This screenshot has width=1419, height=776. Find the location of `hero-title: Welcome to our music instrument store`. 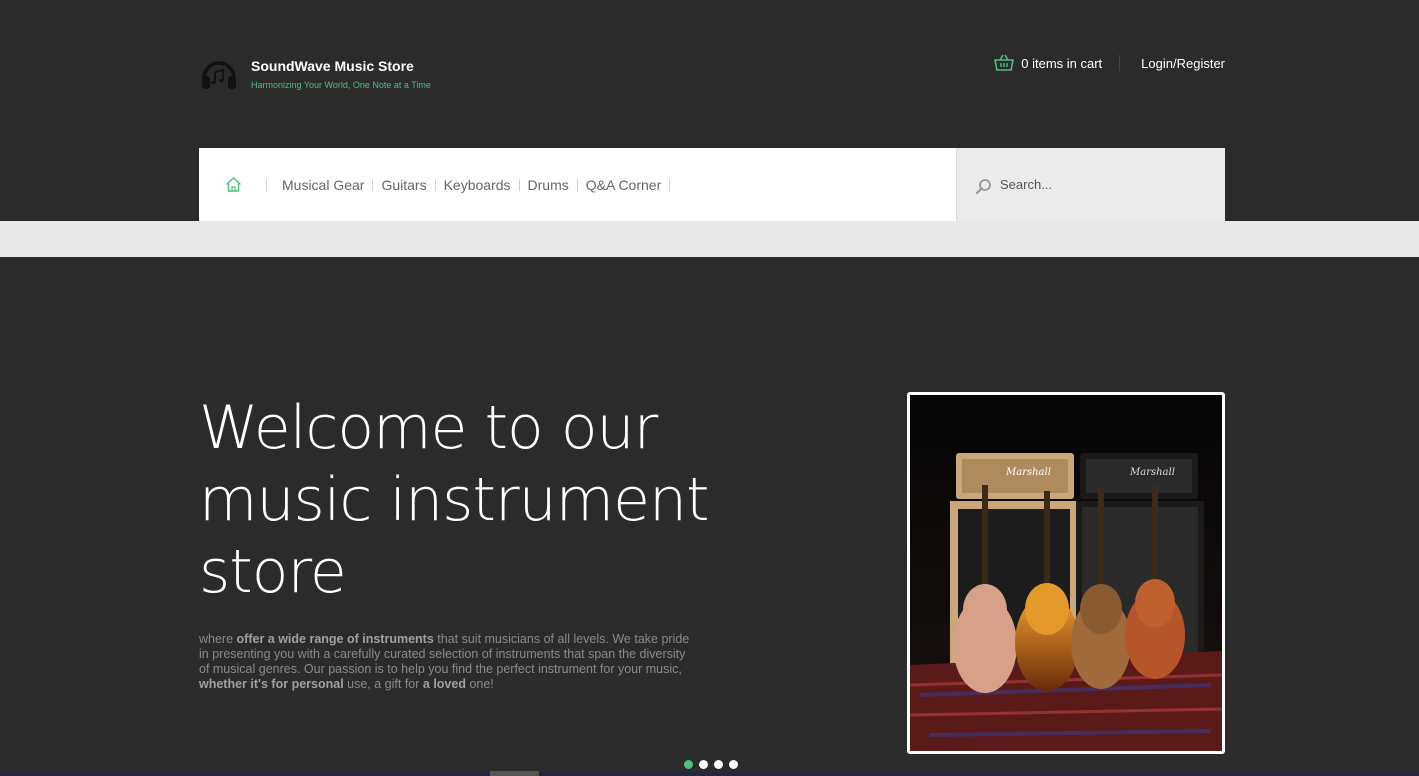

hero-title: Welcome to our music instrument store is located at coordinates (454, 500).